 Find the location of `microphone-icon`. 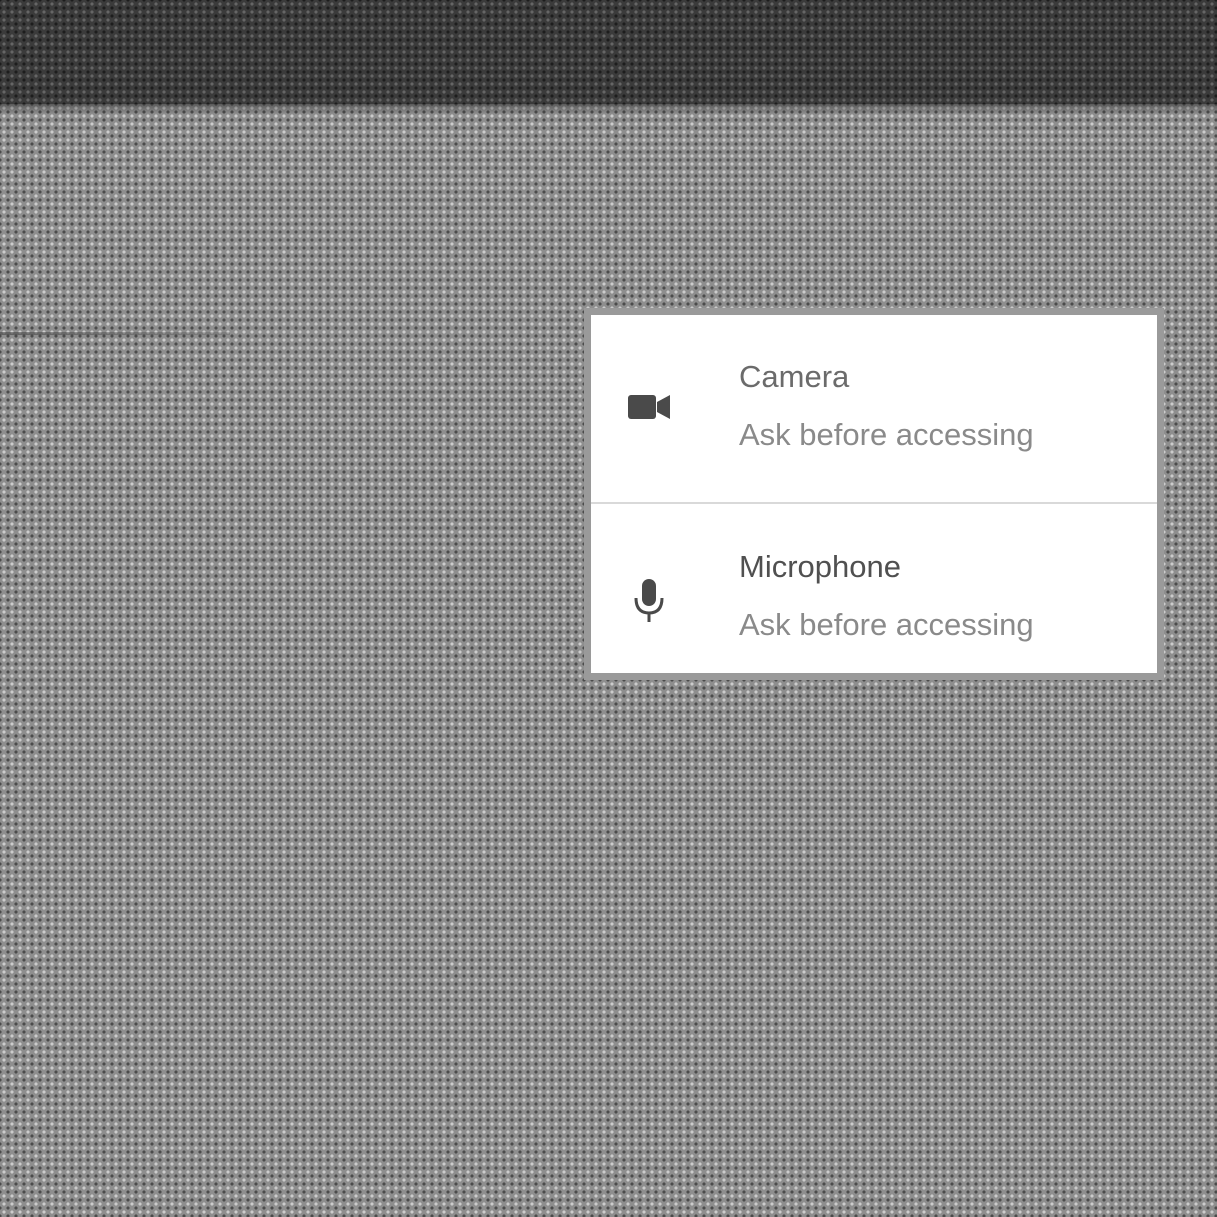

microphone-icon is located at coordinates (649, 601).